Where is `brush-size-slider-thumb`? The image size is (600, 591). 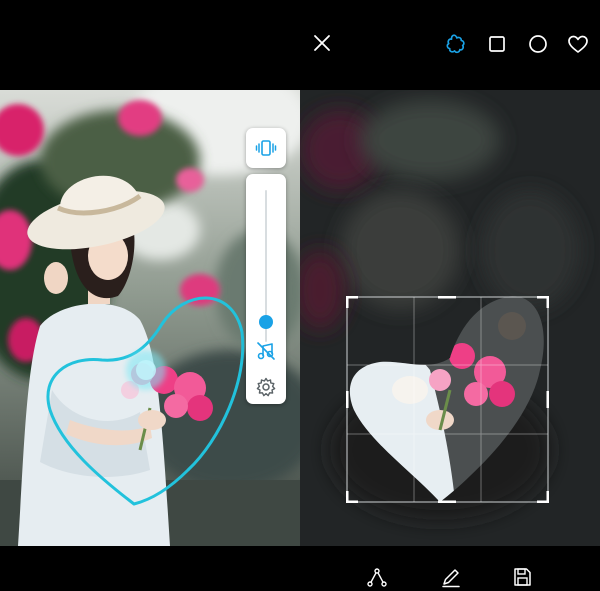
brush-size-slider-thumb is located at coordinates (266, 322).